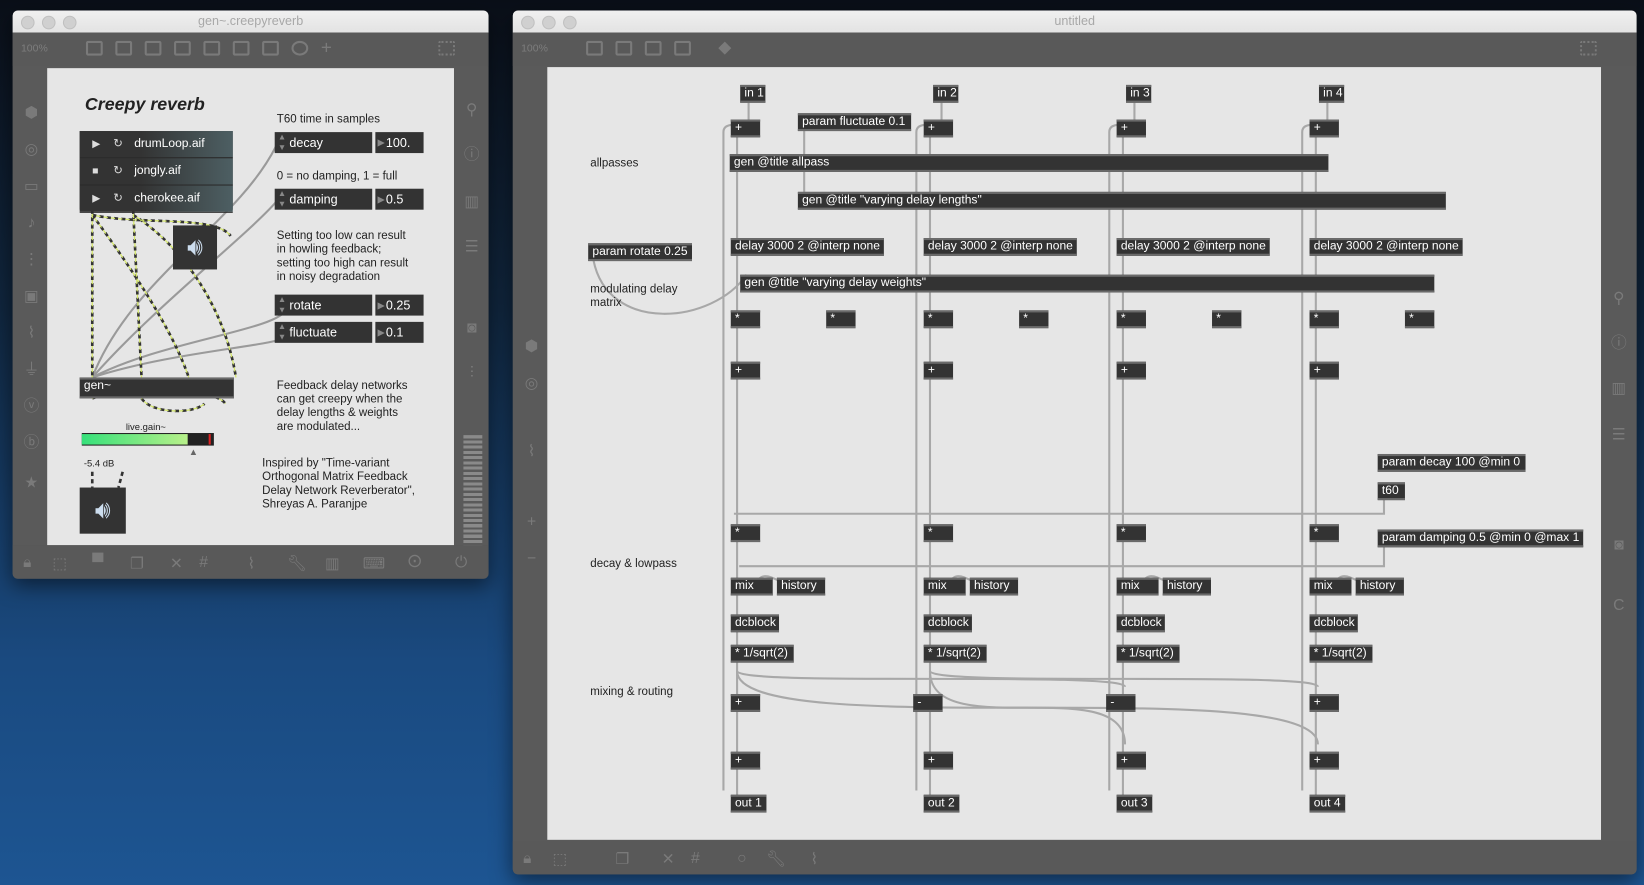 This screenshot has width=1644, height=885. Describe the element at coordinates (1121, 200) in the screenshot. I see `max-object-gen-title-varying-delay-lengths: gen @title "varying delay lengths"` at that location.